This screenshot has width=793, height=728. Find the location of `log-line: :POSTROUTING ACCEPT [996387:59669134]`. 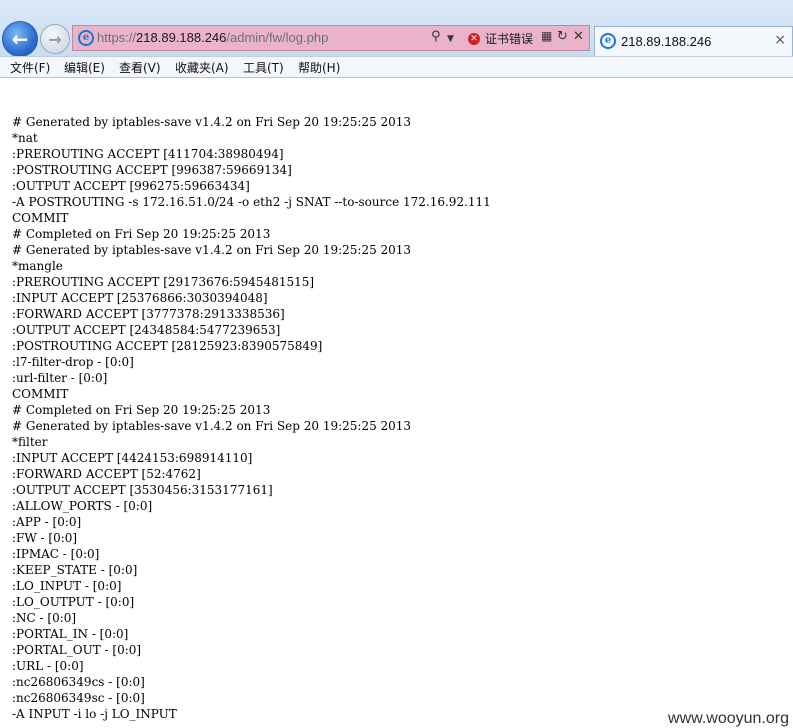

log-line: :POSTROUTING ACCEPT [996387:59669134] is located at coordinates (152, 170).